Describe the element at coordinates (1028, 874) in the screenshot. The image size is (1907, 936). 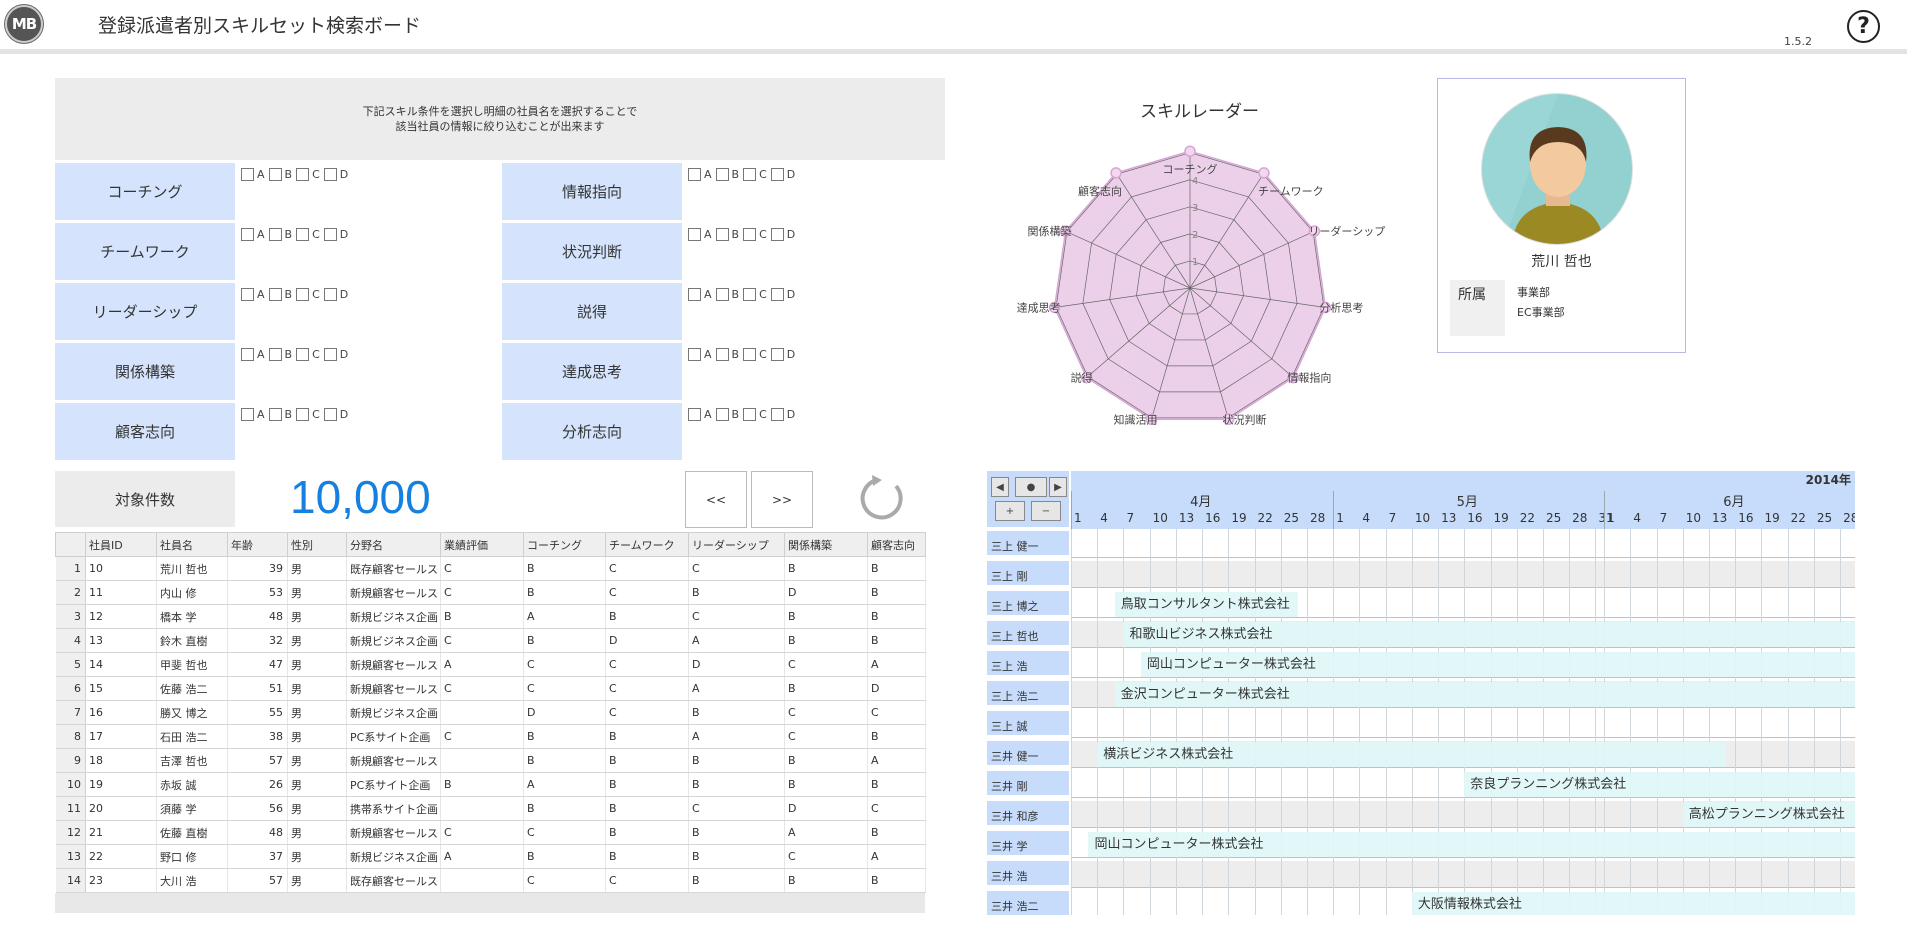
I see `gantt-row-name: 三井 浩` at that location.